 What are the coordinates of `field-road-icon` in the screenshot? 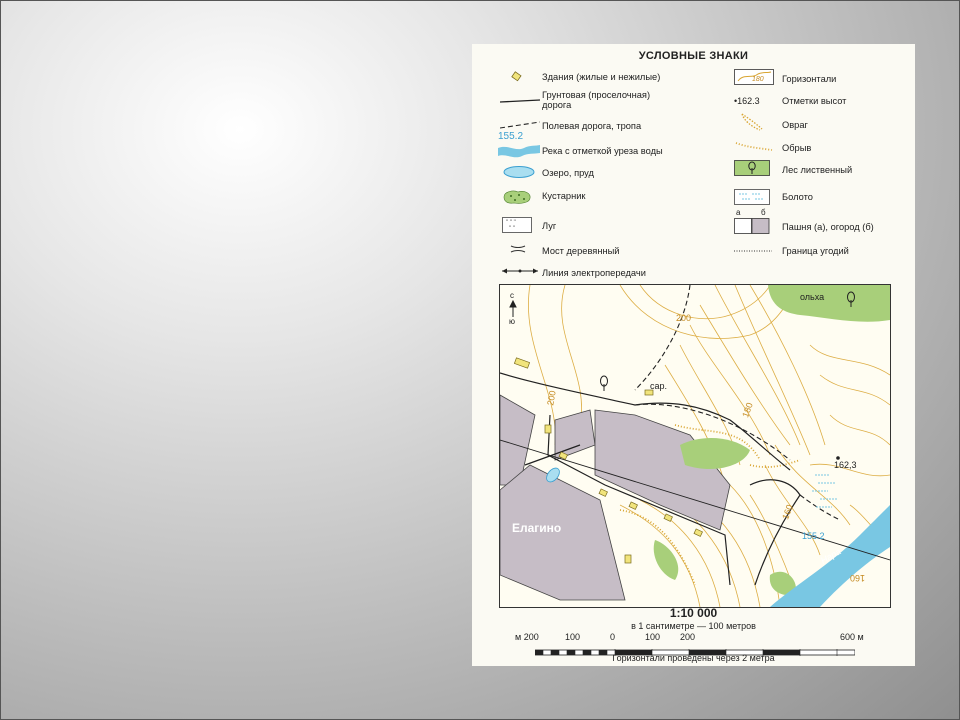 It's located at (520, 125).